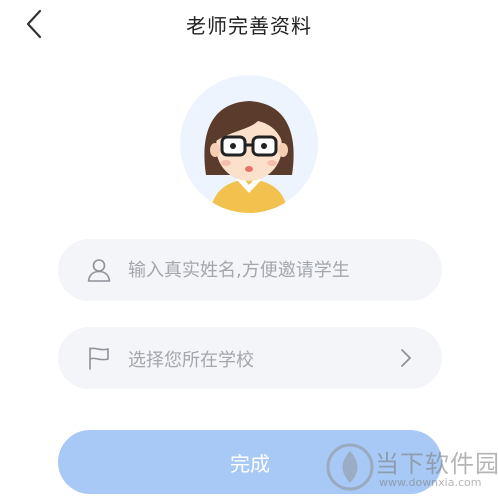 Image resolution: width=498 pixels, height=500 pixels. I want to click on avatar, so click(249, 144).